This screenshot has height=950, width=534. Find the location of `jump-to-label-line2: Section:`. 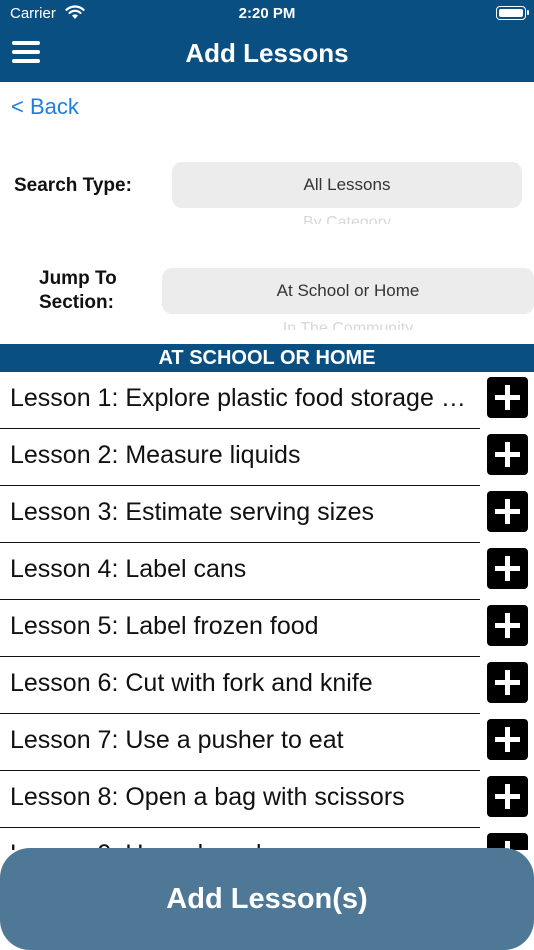

jump-to-label-line2: Section: is located at coordinates (76, 302).